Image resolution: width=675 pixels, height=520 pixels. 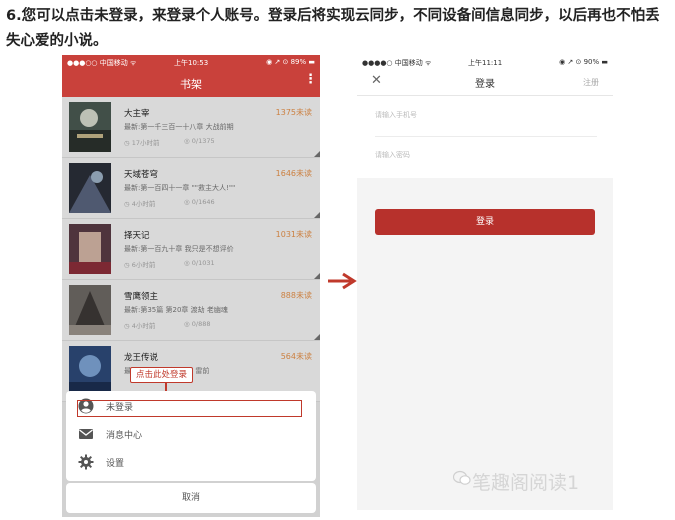 I want to click on login-button: 登录, so click(x=485, y=222).